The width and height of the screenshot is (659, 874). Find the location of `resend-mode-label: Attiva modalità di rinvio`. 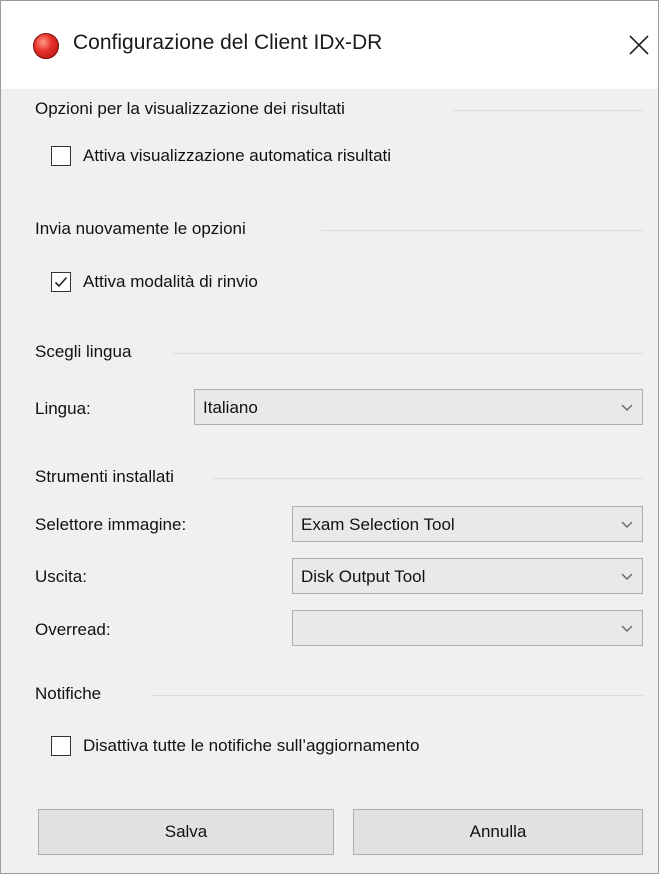

resend-mode-label: Attiva modalità di rinvio is located at coordinates (170, 281).